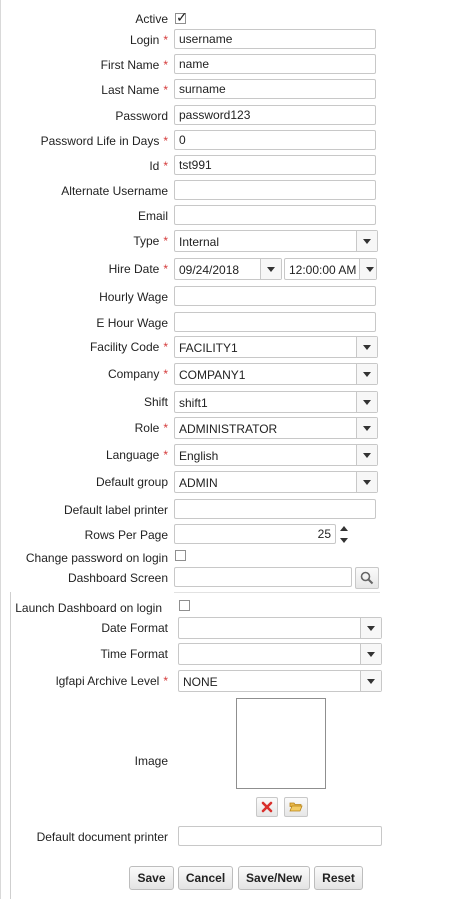  Describe the element at coordinates (276, 402) in the screenshot. I see `shift-select: shift1` at that location.